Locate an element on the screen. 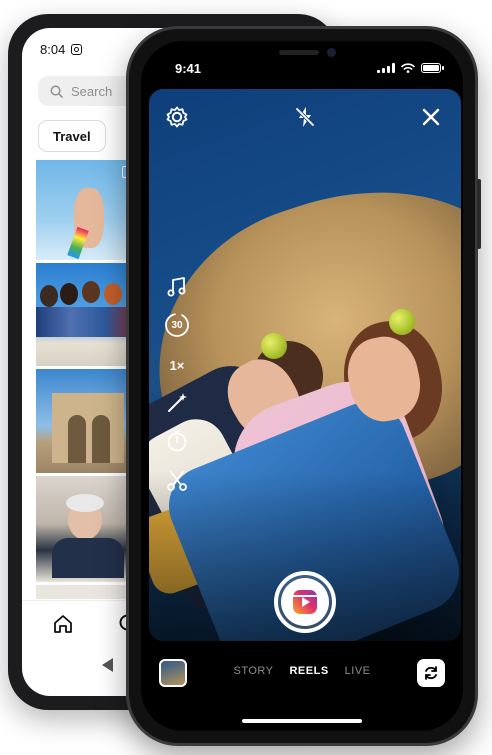  front-camera is located at coordinates (331, 52).